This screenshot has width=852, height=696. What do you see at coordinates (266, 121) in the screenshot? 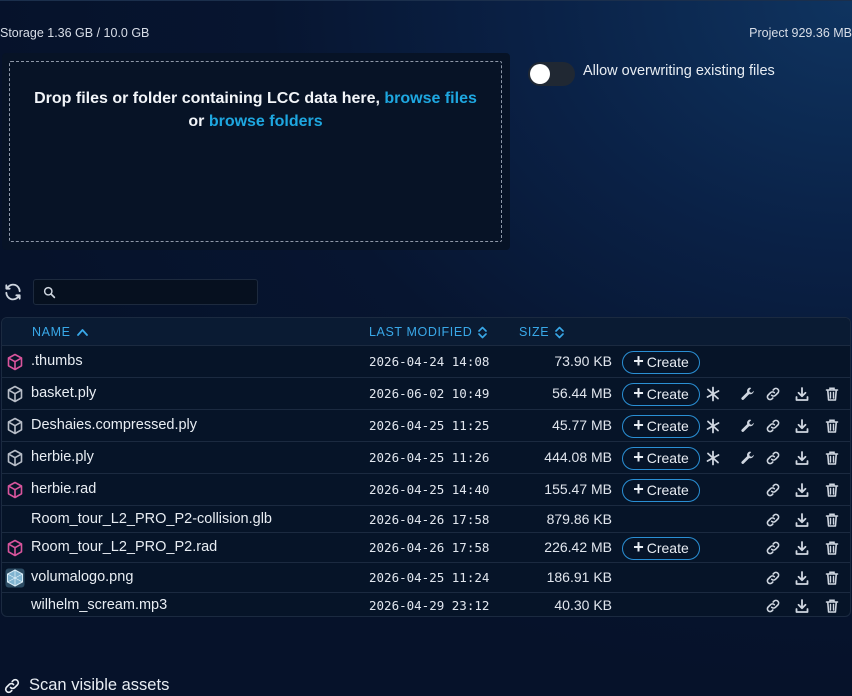
I see `browse-folders-link: browse folders` at bounding box center [266, 121].